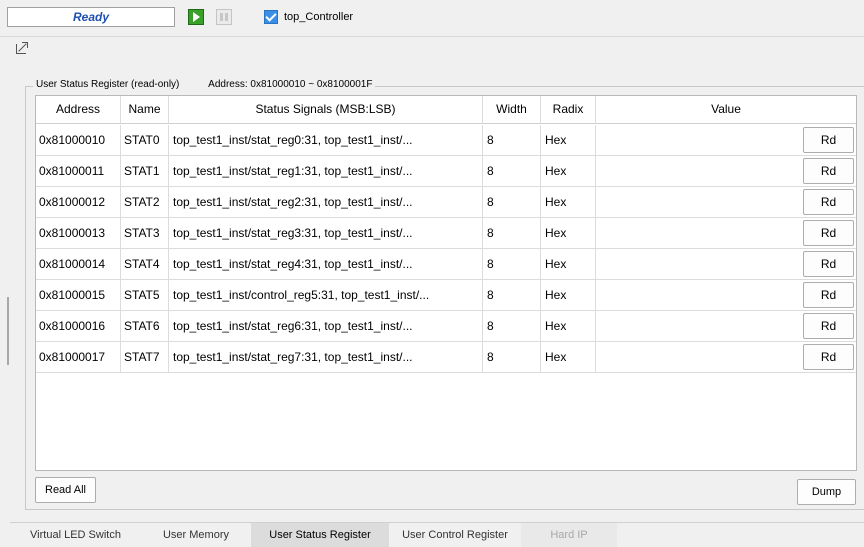  I want to click on run-icon, so click(196, 17).